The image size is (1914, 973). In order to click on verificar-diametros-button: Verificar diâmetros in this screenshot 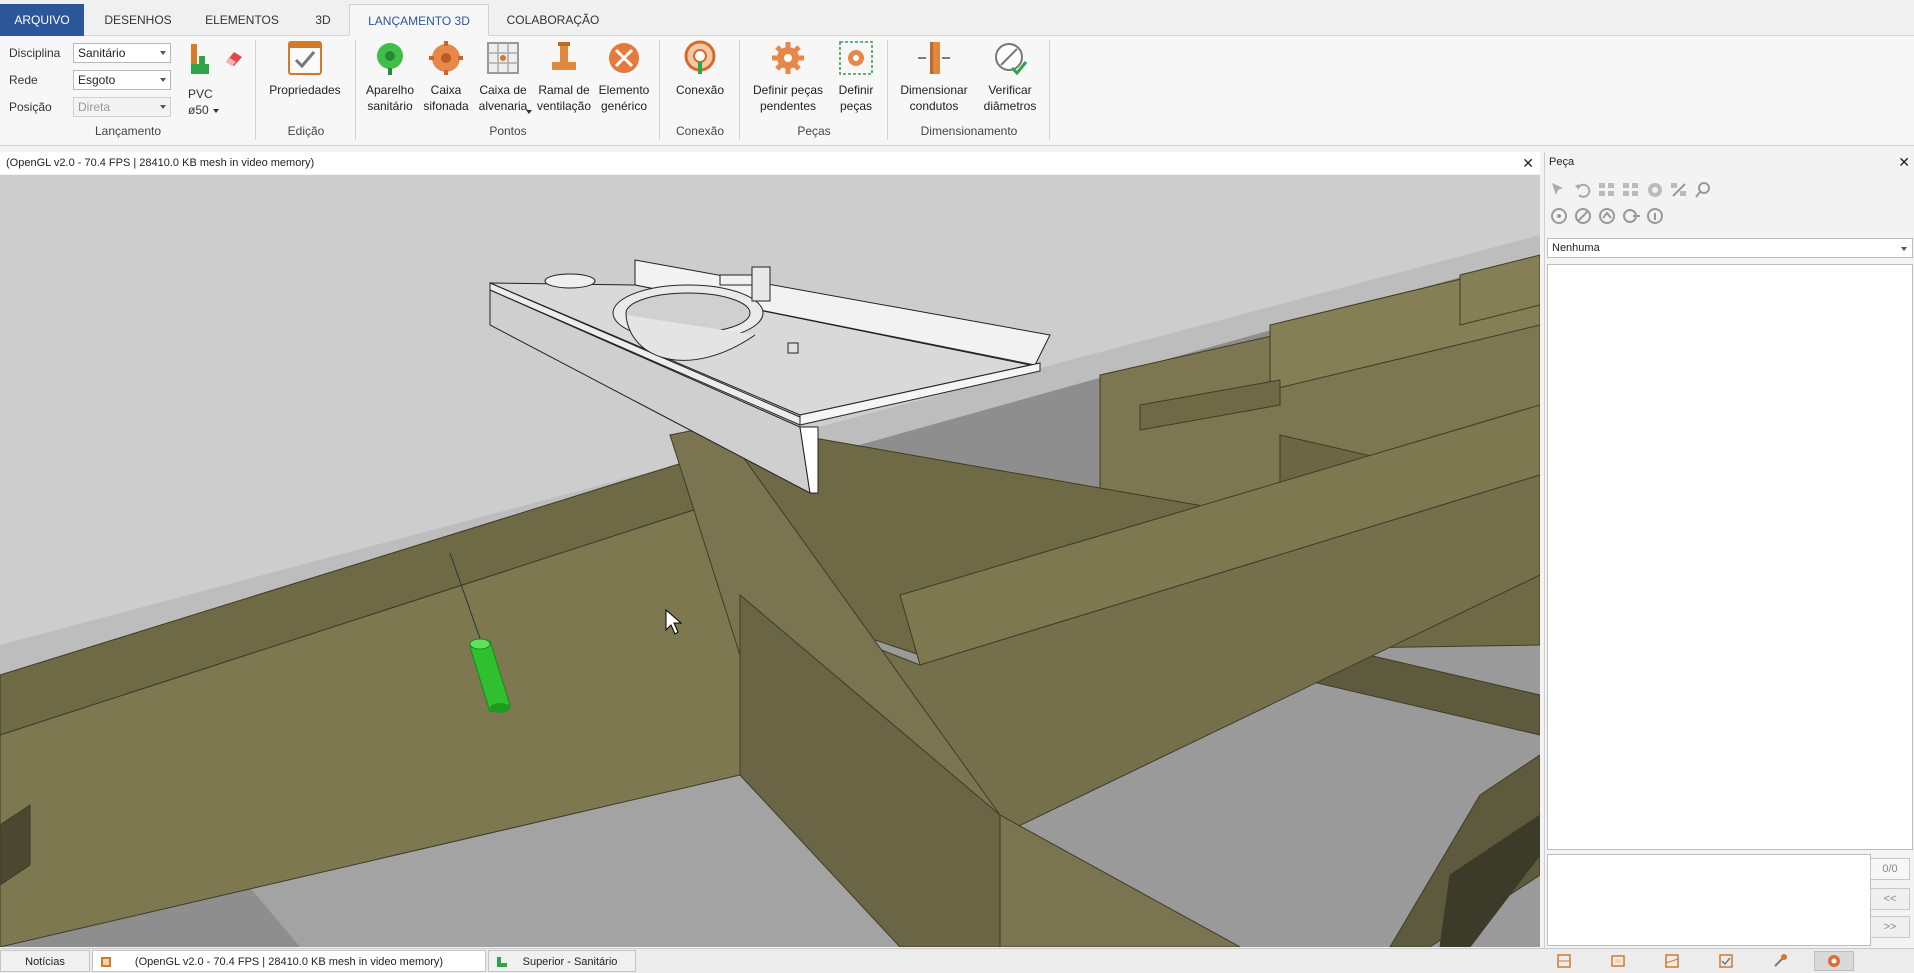, I will do `click(1010, 77)`.